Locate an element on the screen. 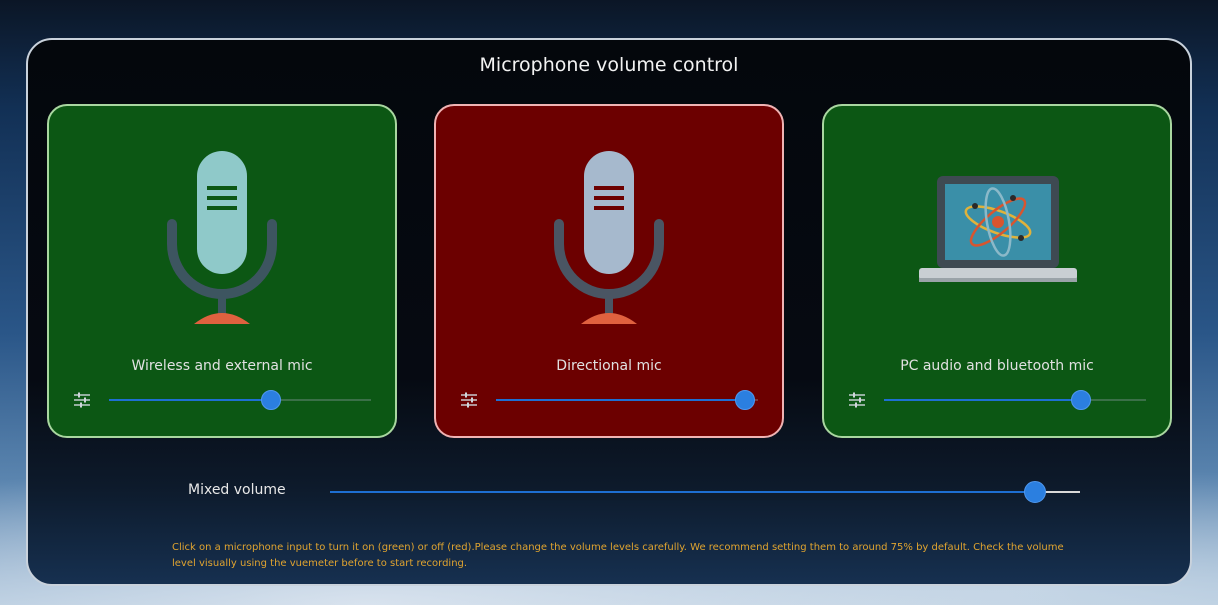 The height and width of the screenshot is (605, 1218). mixed-slider-thumb is located at coordinates (1035, 492).